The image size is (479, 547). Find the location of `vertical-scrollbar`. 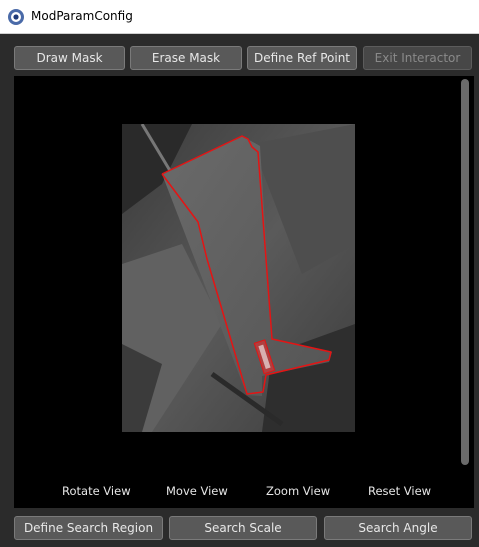

vertical-scrollbar is located at coordinates (465, 272).